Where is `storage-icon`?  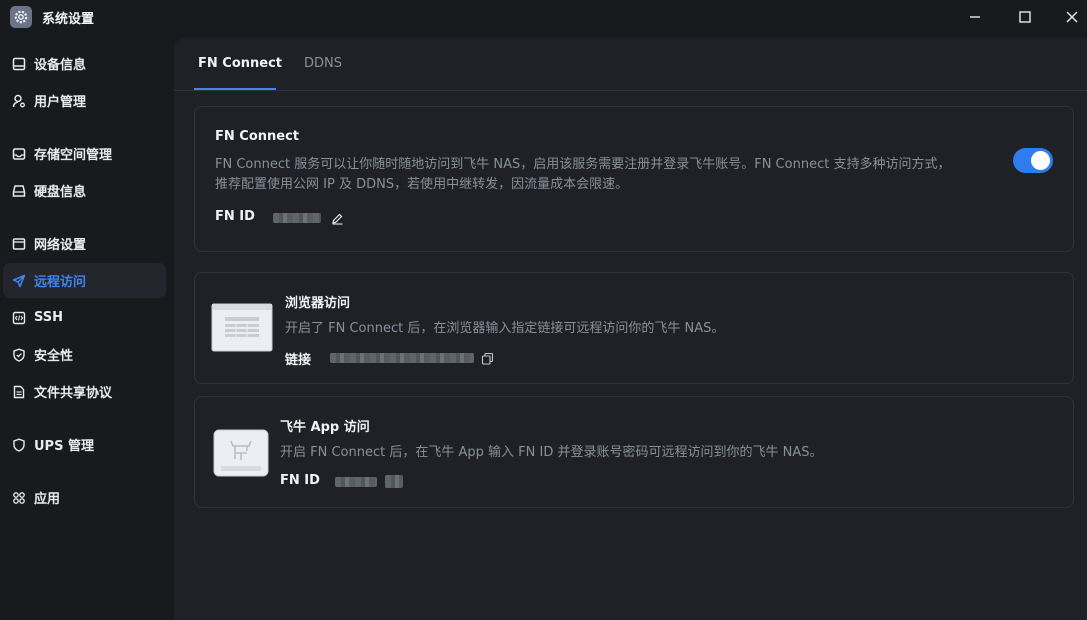
storage-icon is located at coordinates (19, 154).